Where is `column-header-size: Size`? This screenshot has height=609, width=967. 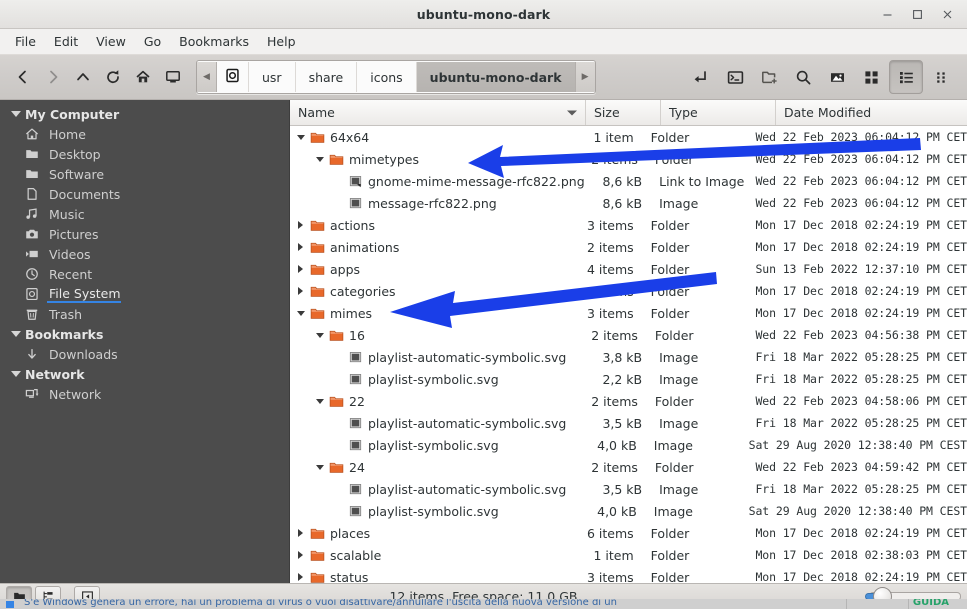
column-header-size: Size is located at coordinates (623, 112).